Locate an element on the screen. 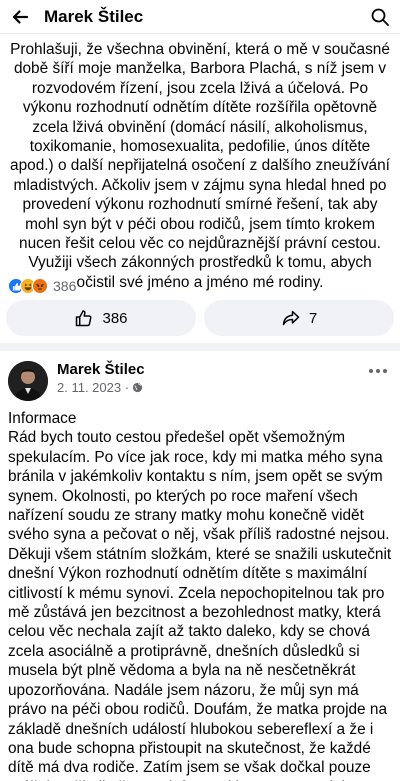  top-bar: Marek Štilec is located at coordinates (200, 17).